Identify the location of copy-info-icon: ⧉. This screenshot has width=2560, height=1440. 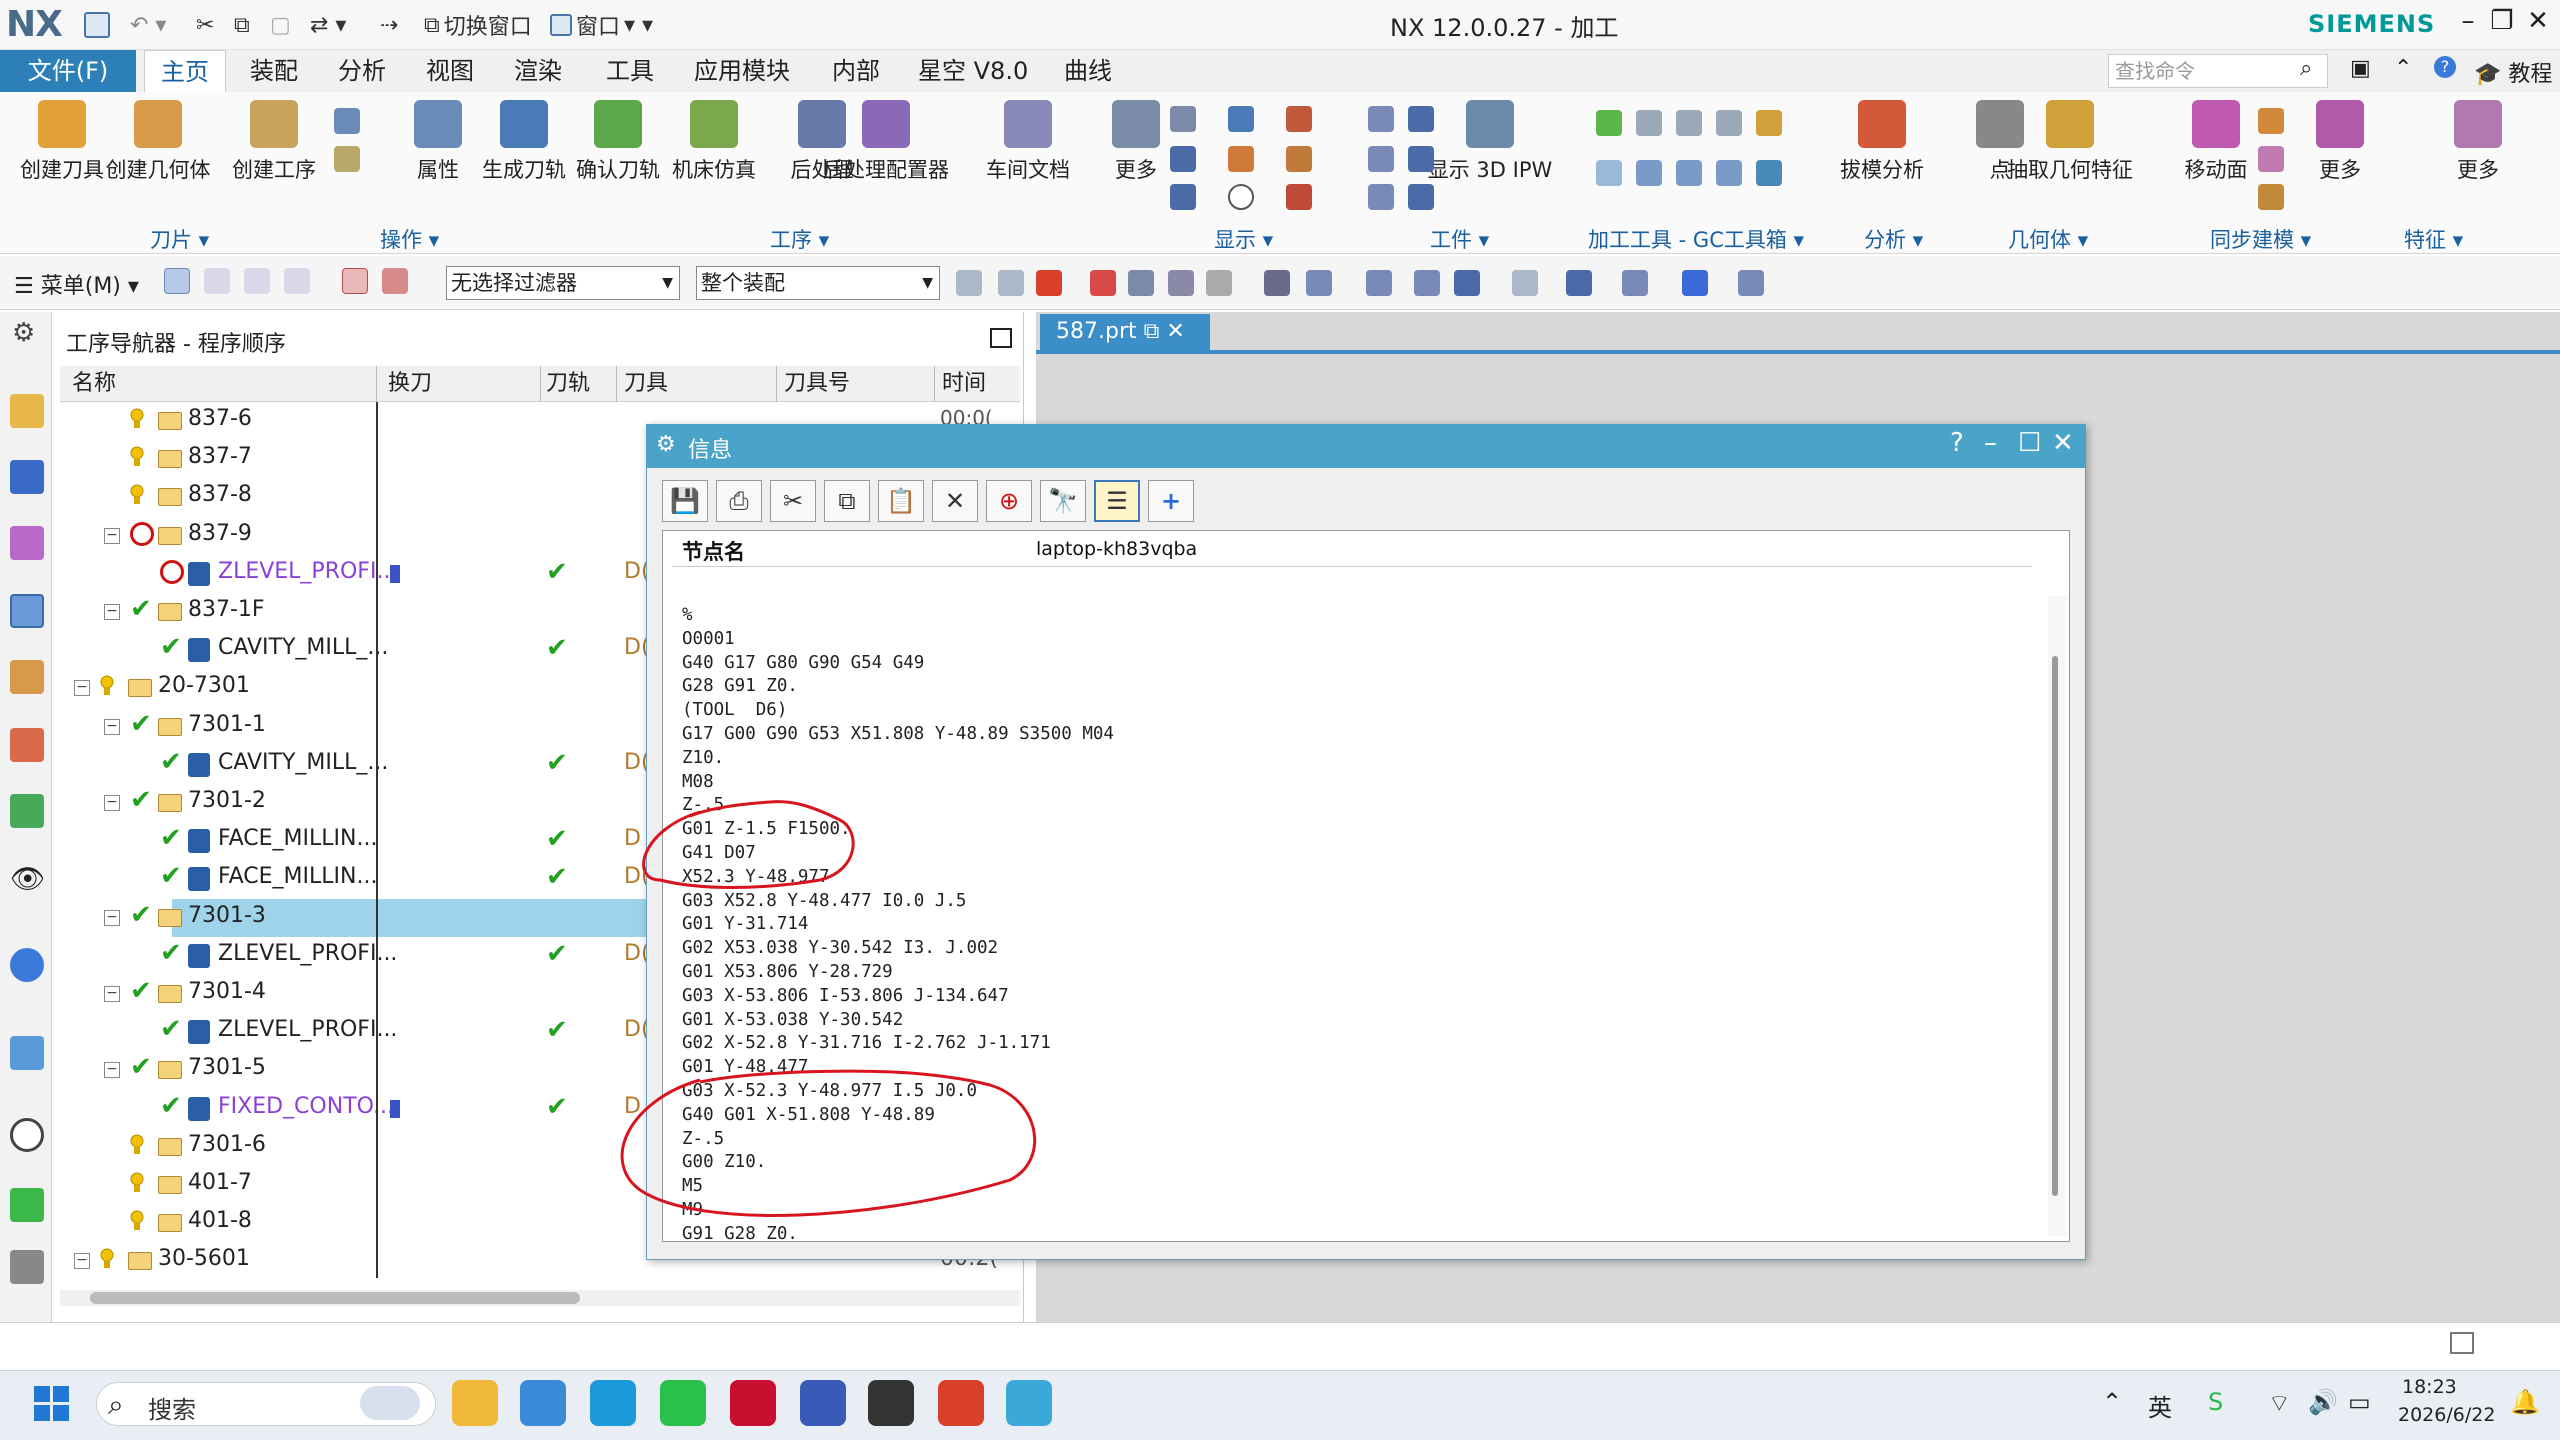
(847, 501).